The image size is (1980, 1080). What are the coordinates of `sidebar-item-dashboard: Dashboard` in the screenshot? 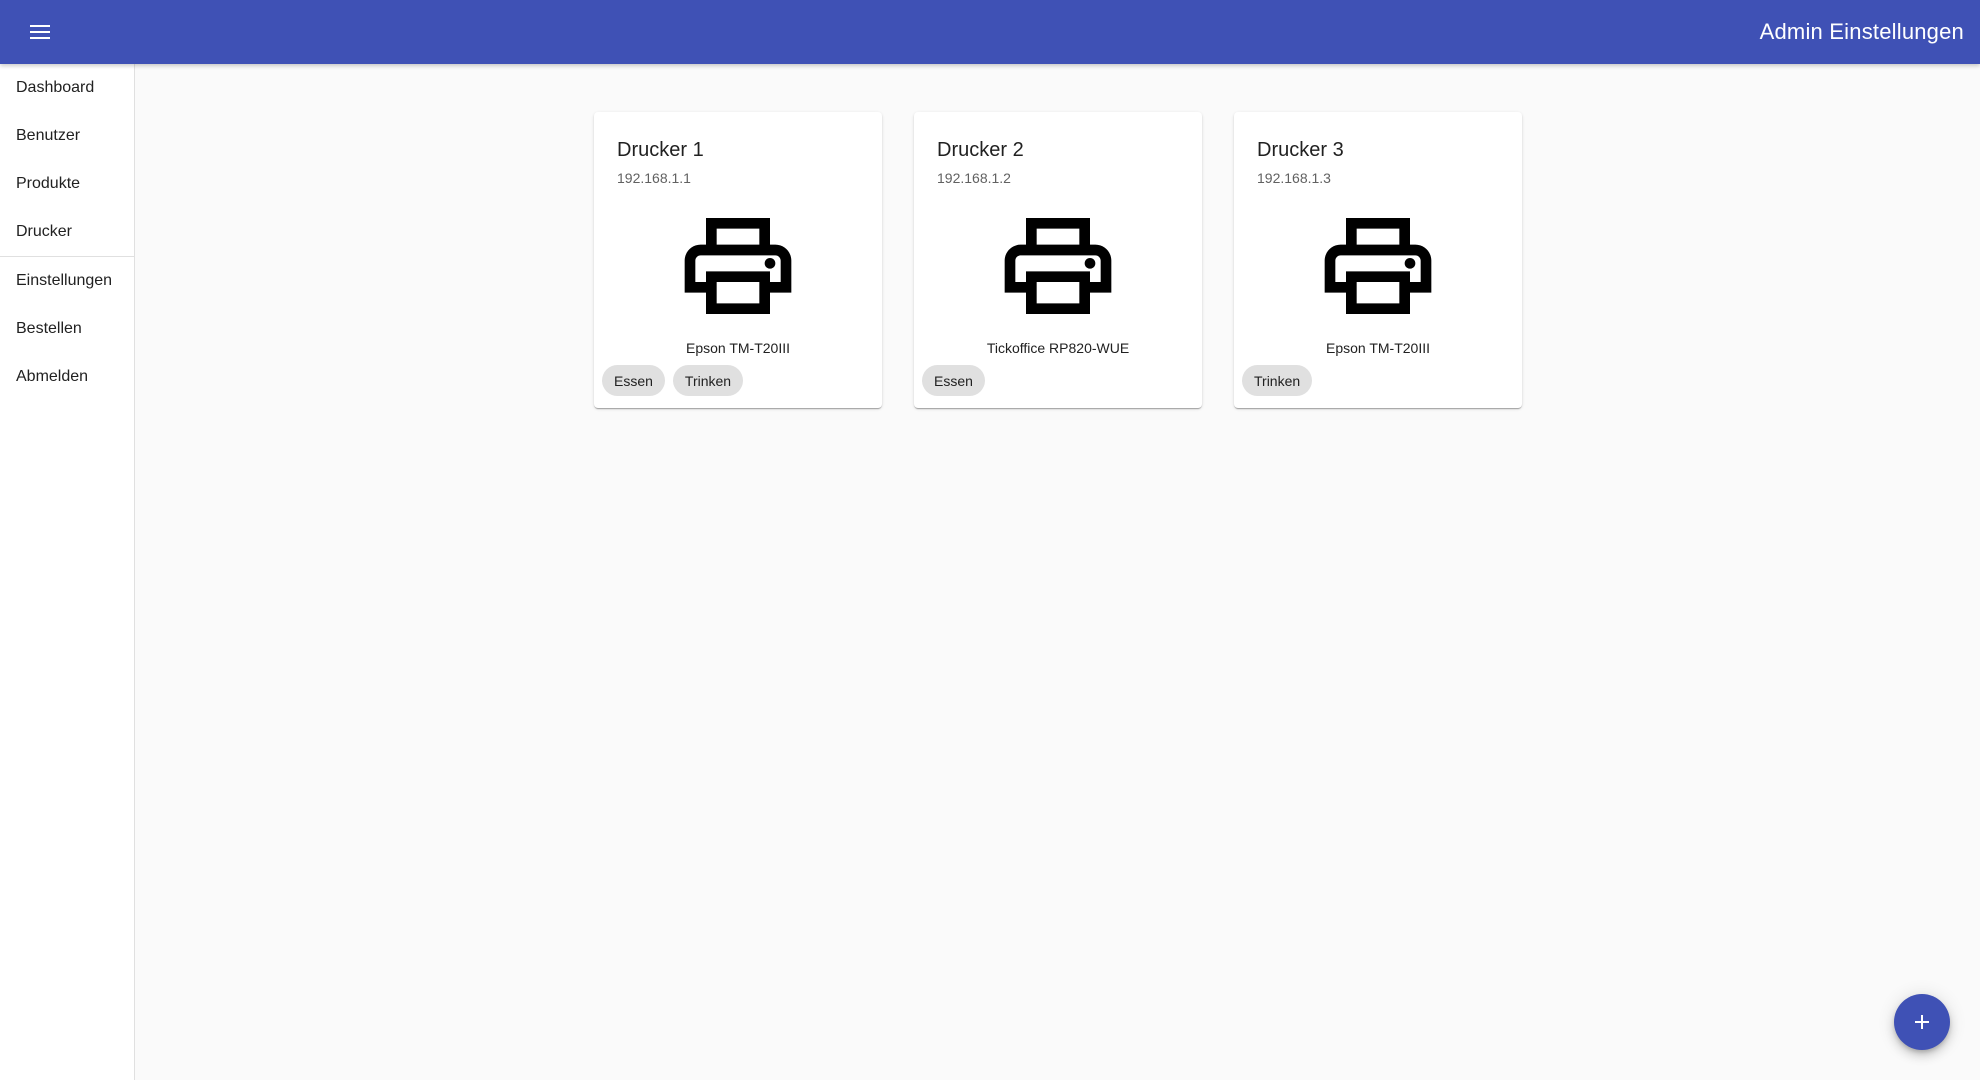 It's located at (67, 88).